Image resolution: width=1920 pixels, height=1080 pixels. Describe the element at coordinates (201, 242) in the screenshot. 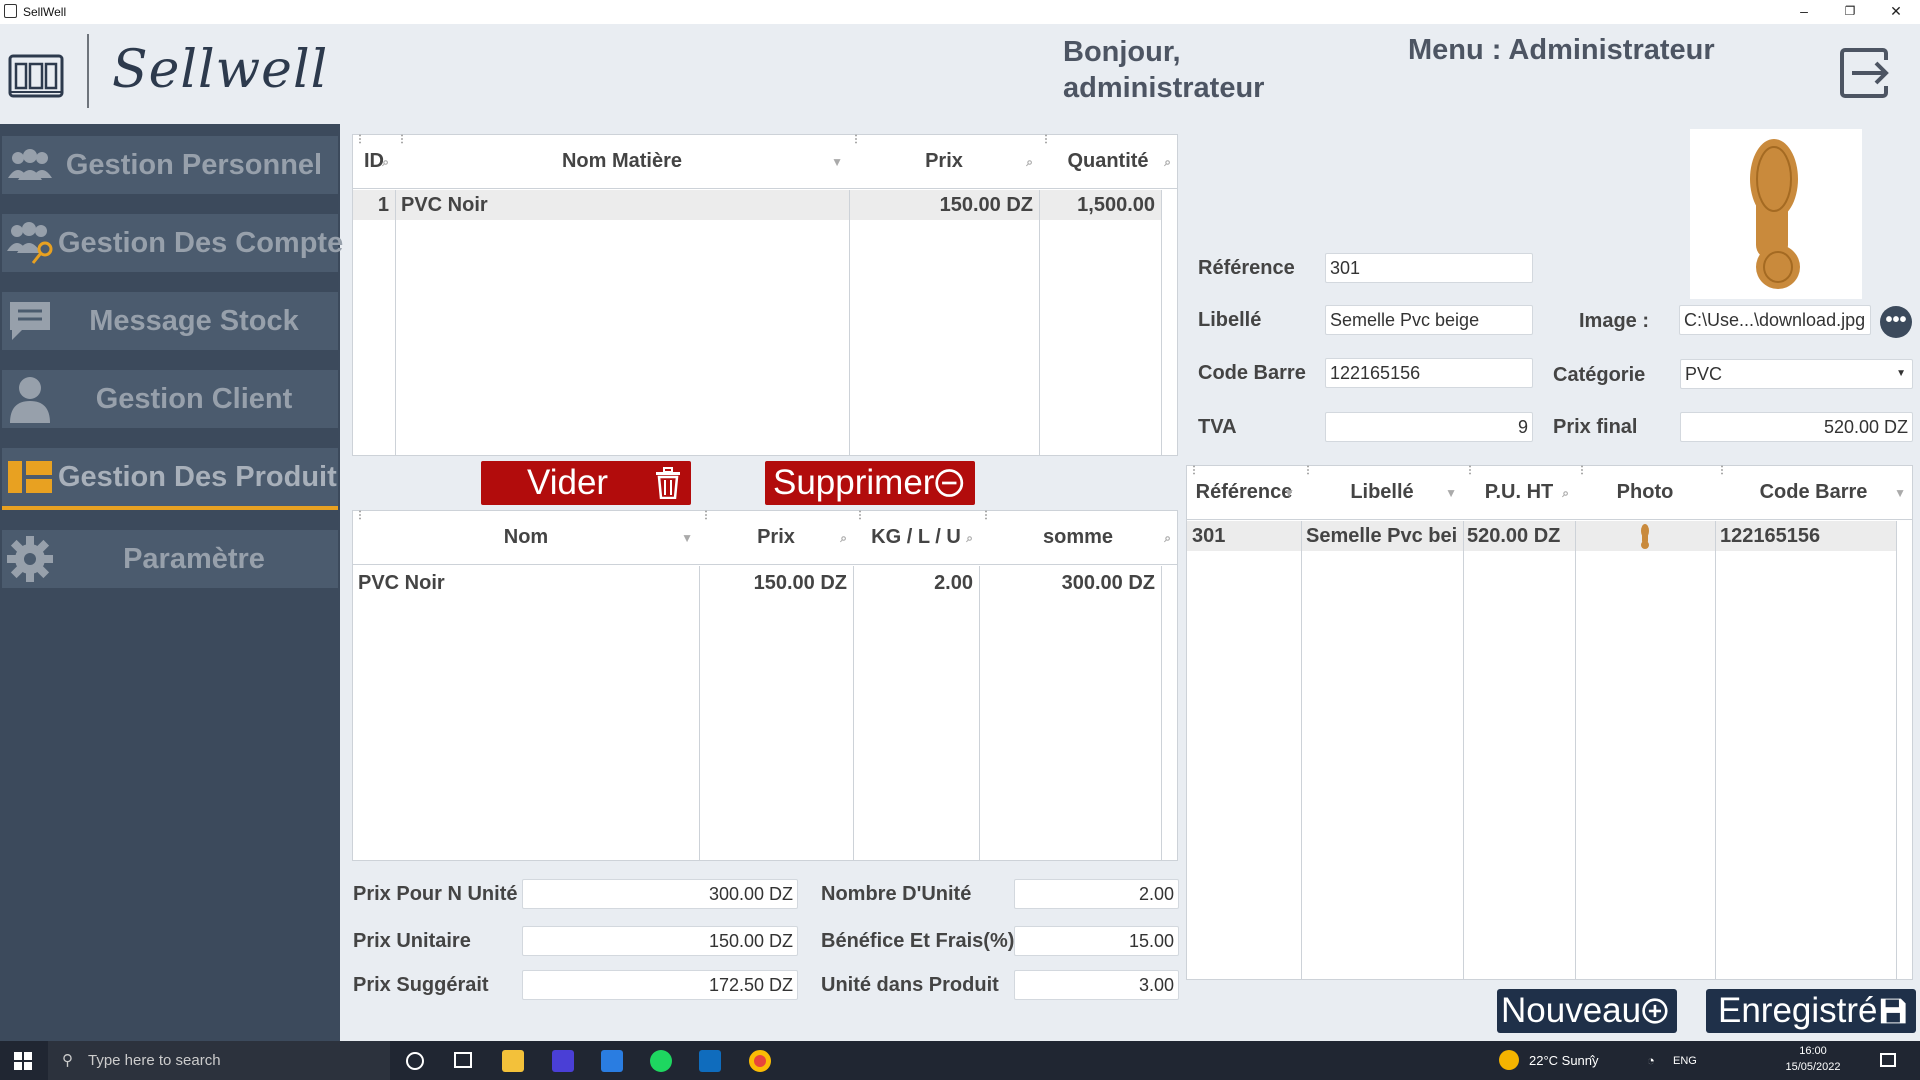

I see `sidebar-item-label: Gestion Des Compte` at that location.